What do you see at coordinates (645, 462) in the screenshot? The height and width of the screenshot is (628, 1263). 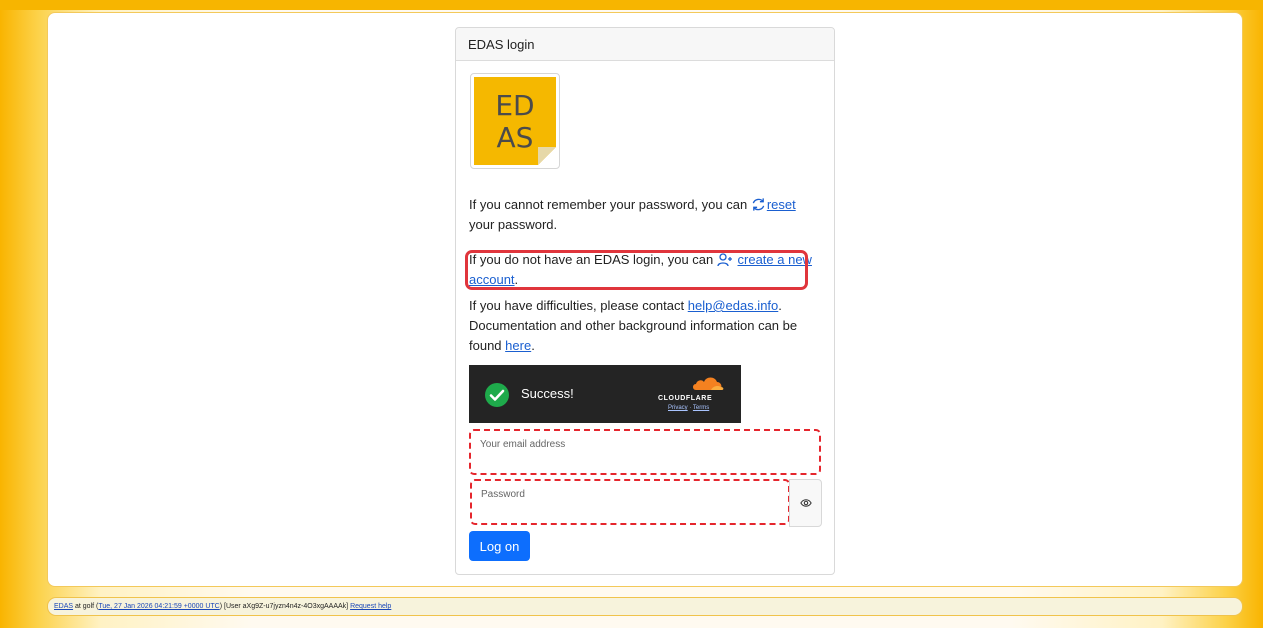 I see `email-input` at bounding box center [645, 462].